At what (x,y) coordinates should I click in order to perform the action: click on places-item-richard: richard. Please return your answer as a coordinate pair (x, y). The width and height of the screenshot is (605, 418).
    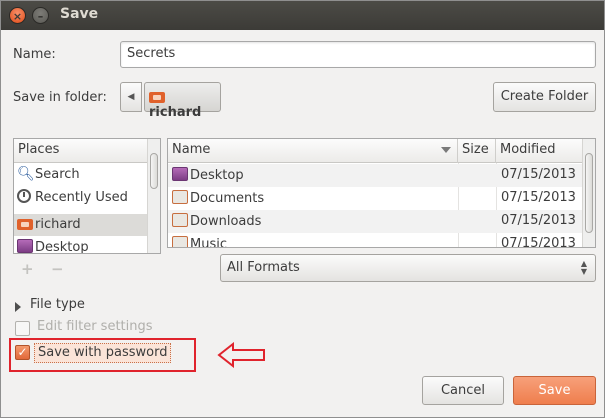
    Looking at the image, I should click on (81, 225).